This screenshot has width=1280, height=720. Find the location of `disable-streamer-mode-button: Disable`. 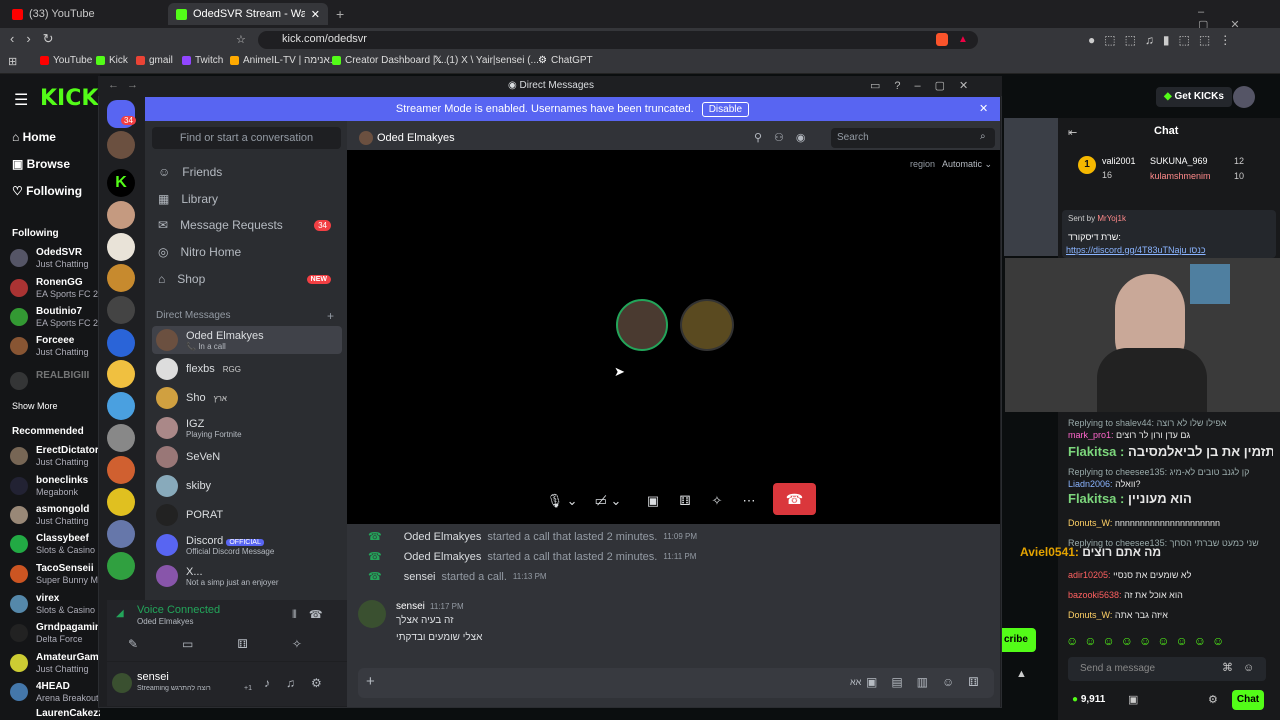

disable-streamer-mode-button: Disable is located at coordinates (725, 109).